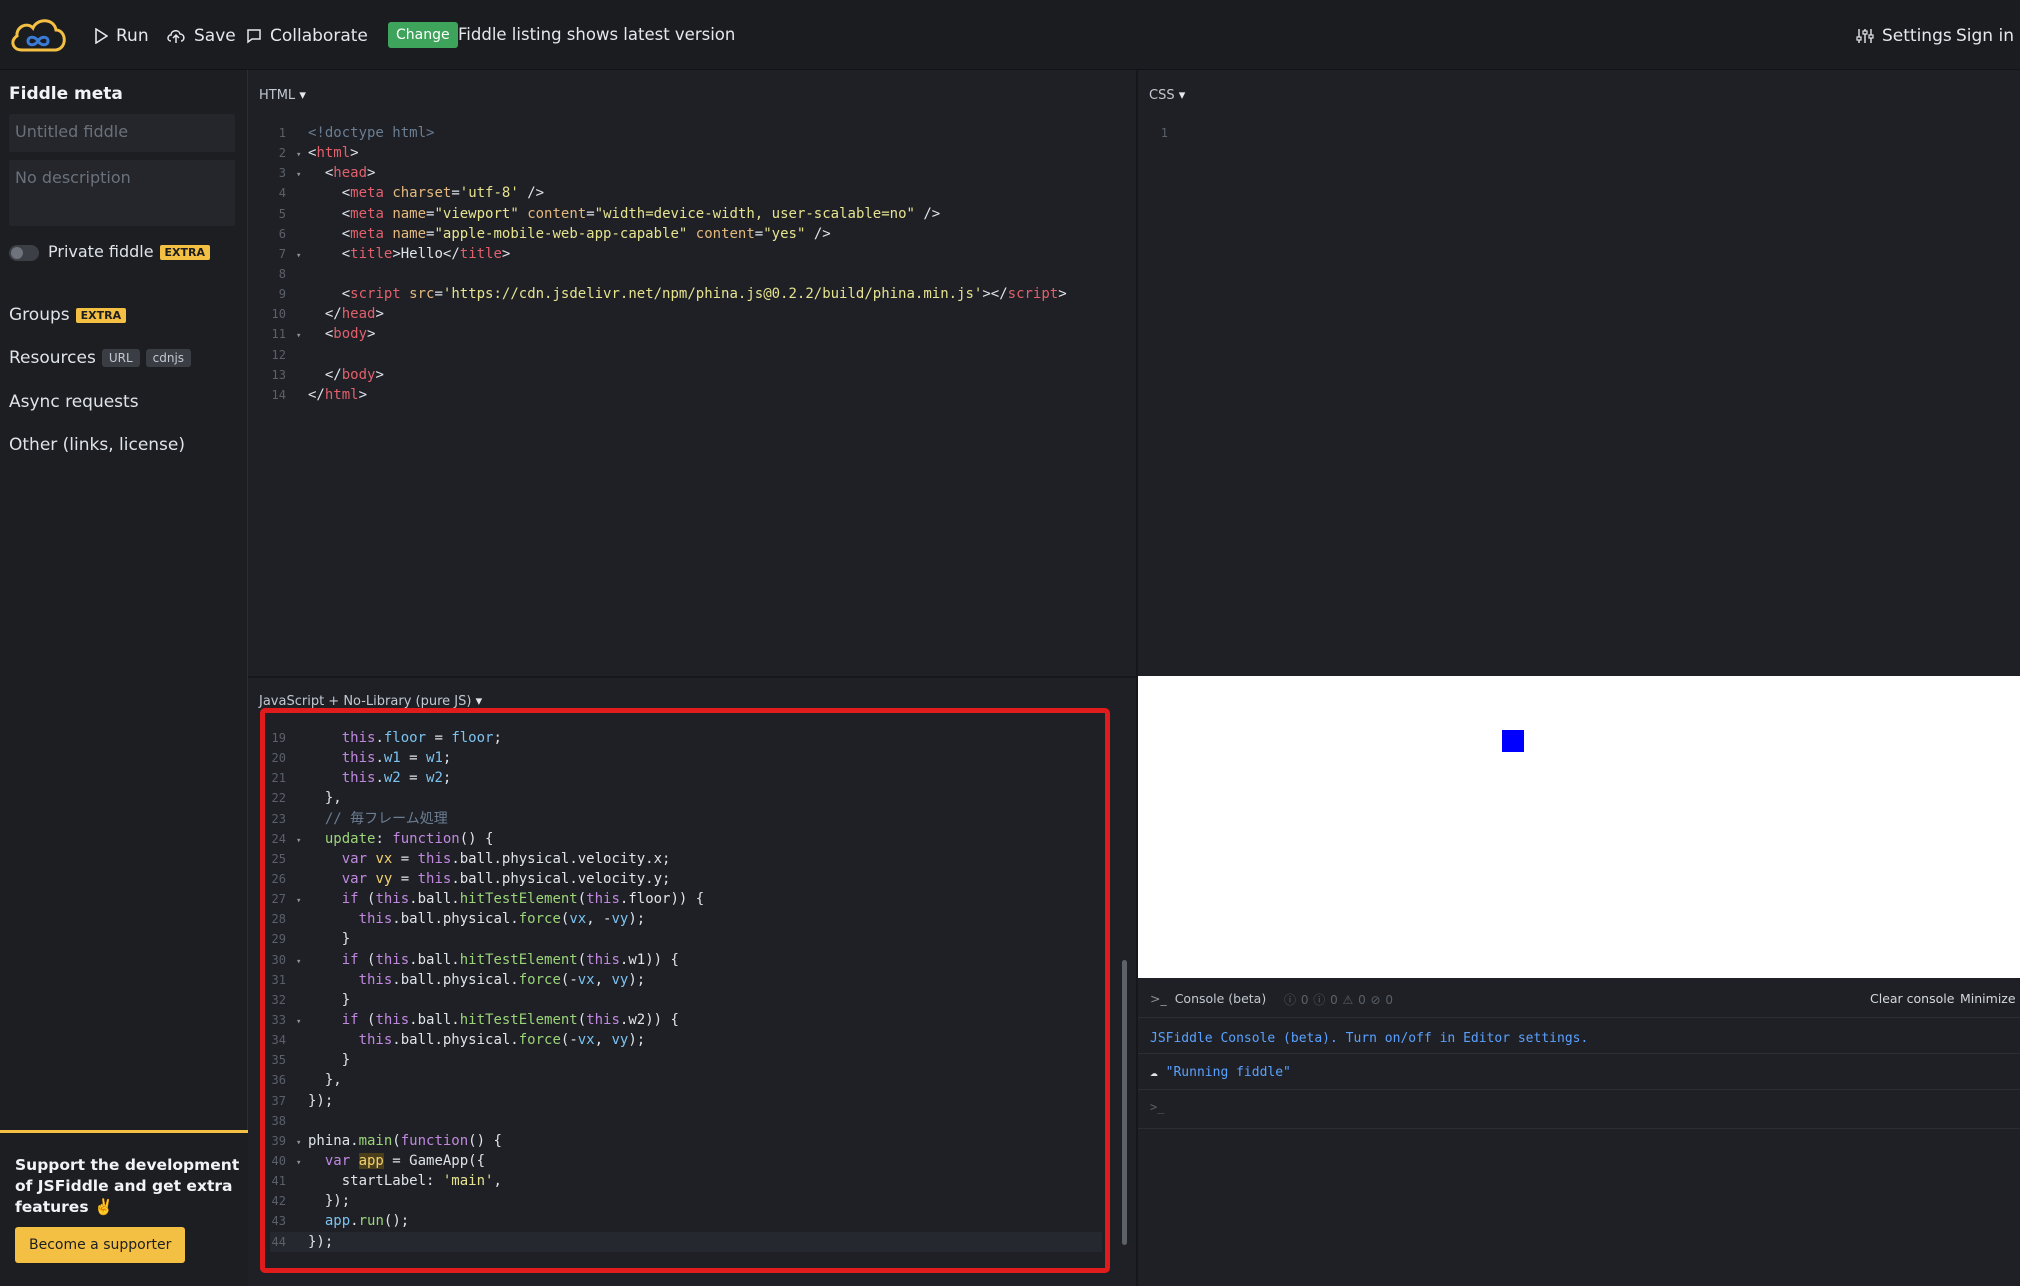 The width and height of the screenshot is (2020, 1286). What do you see at coordinates (122, 133) in the screenshot?
I see `fiddle-title-input: Untitled fiddle` at bounding box center [122, 133].